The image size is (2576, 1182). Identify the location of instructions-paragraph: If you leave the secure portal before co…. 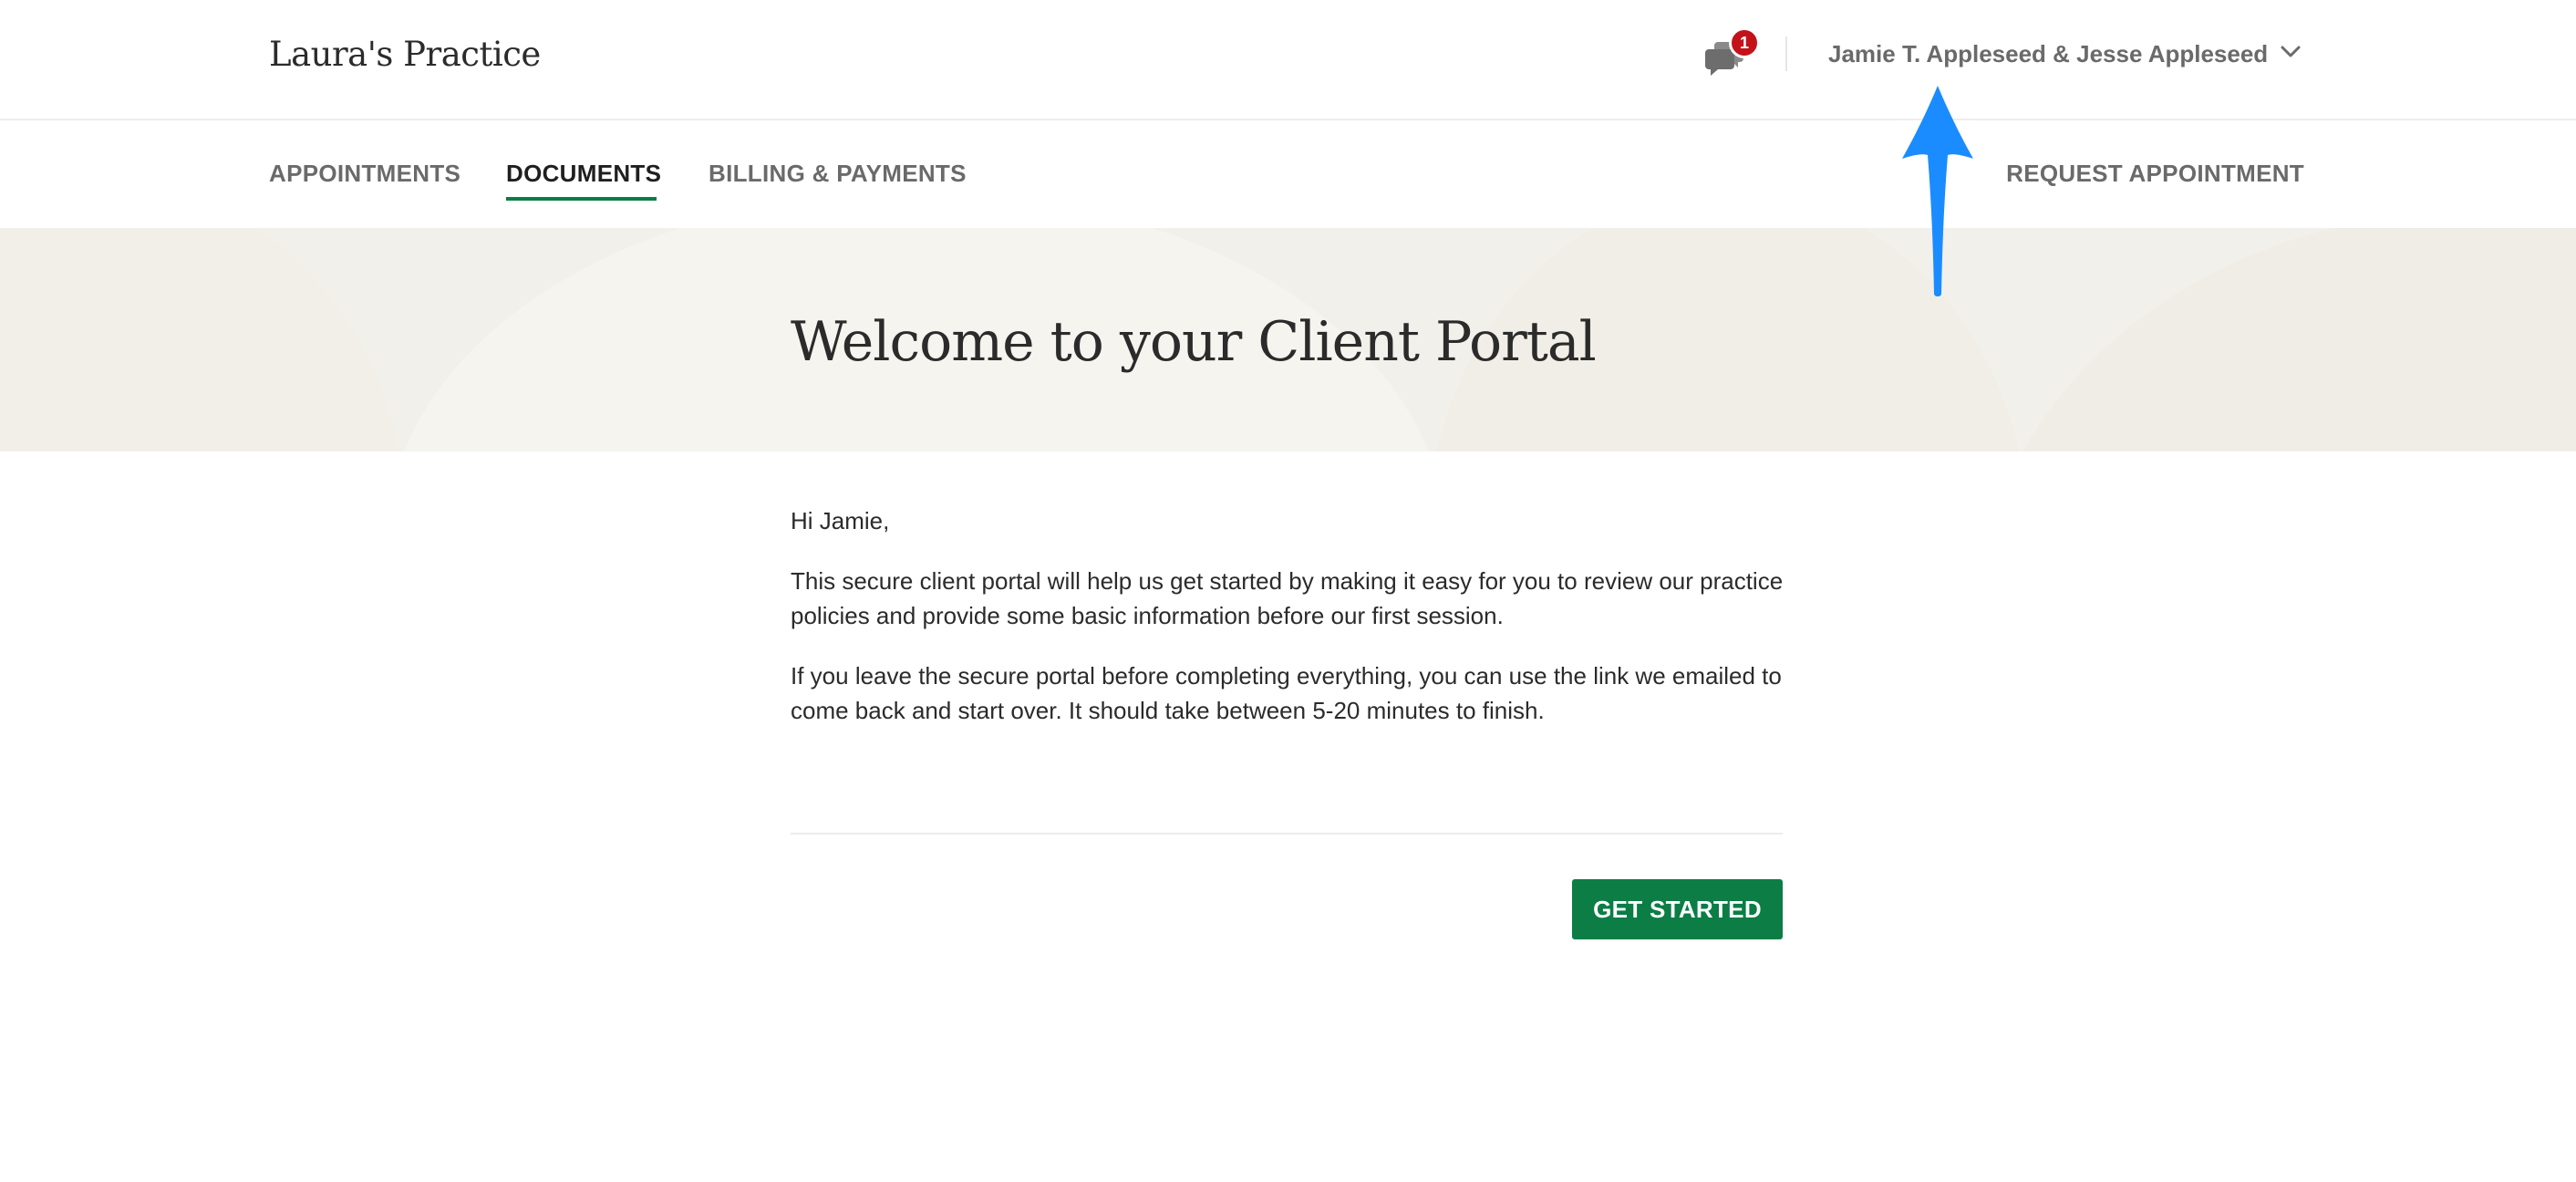
(1286, 693).